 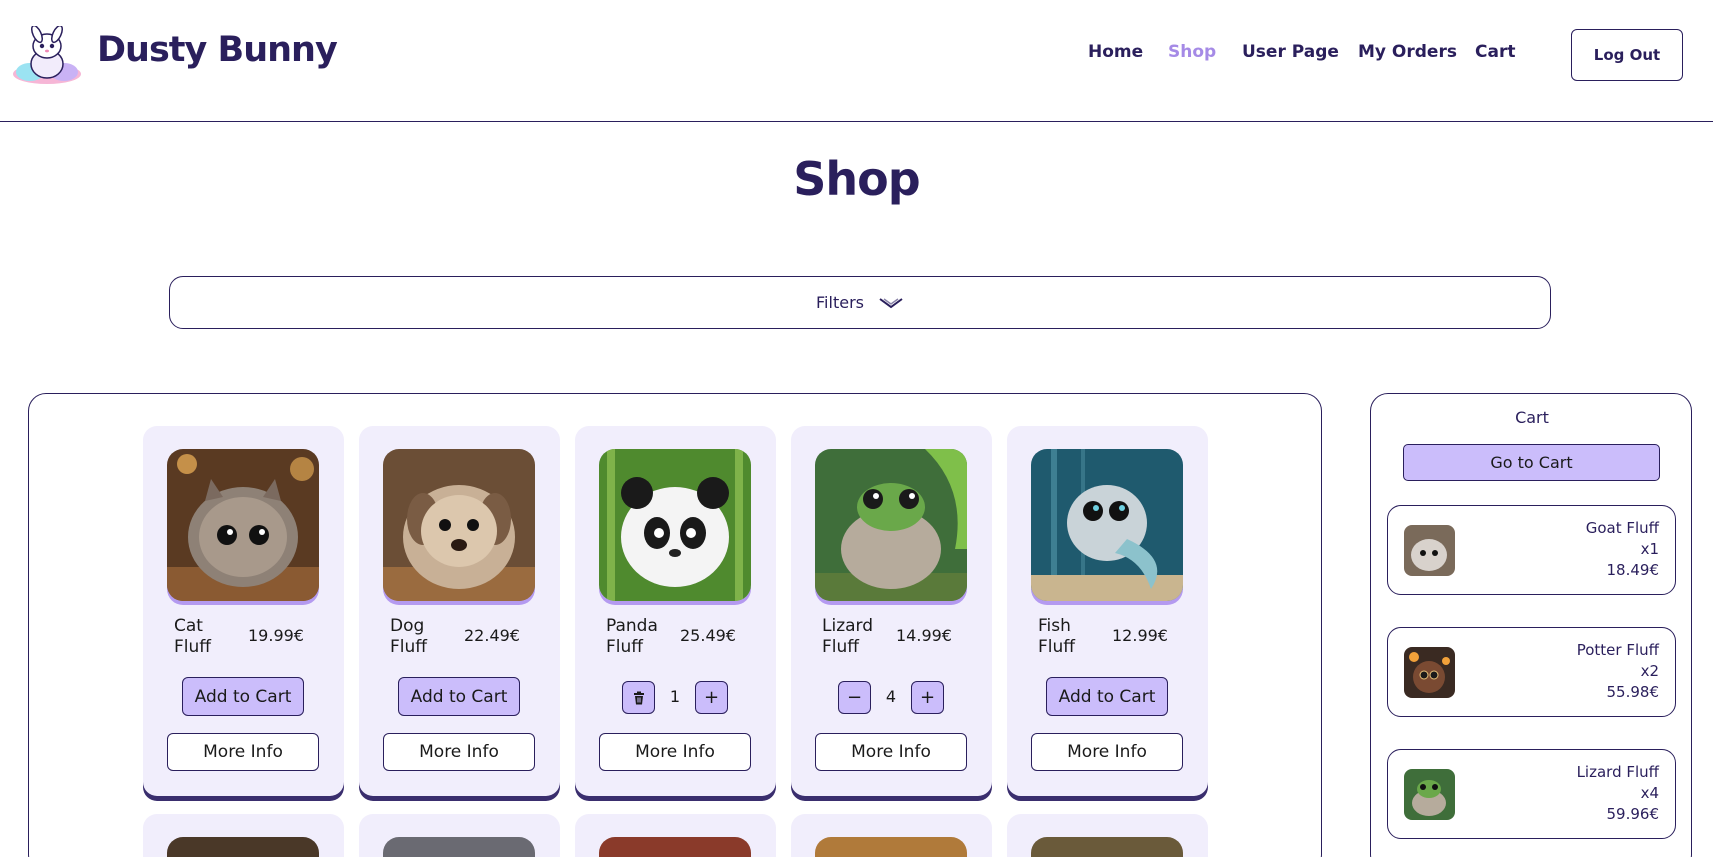 I want to click on cart-item-qty: x2, so click(x=1649, y=671).